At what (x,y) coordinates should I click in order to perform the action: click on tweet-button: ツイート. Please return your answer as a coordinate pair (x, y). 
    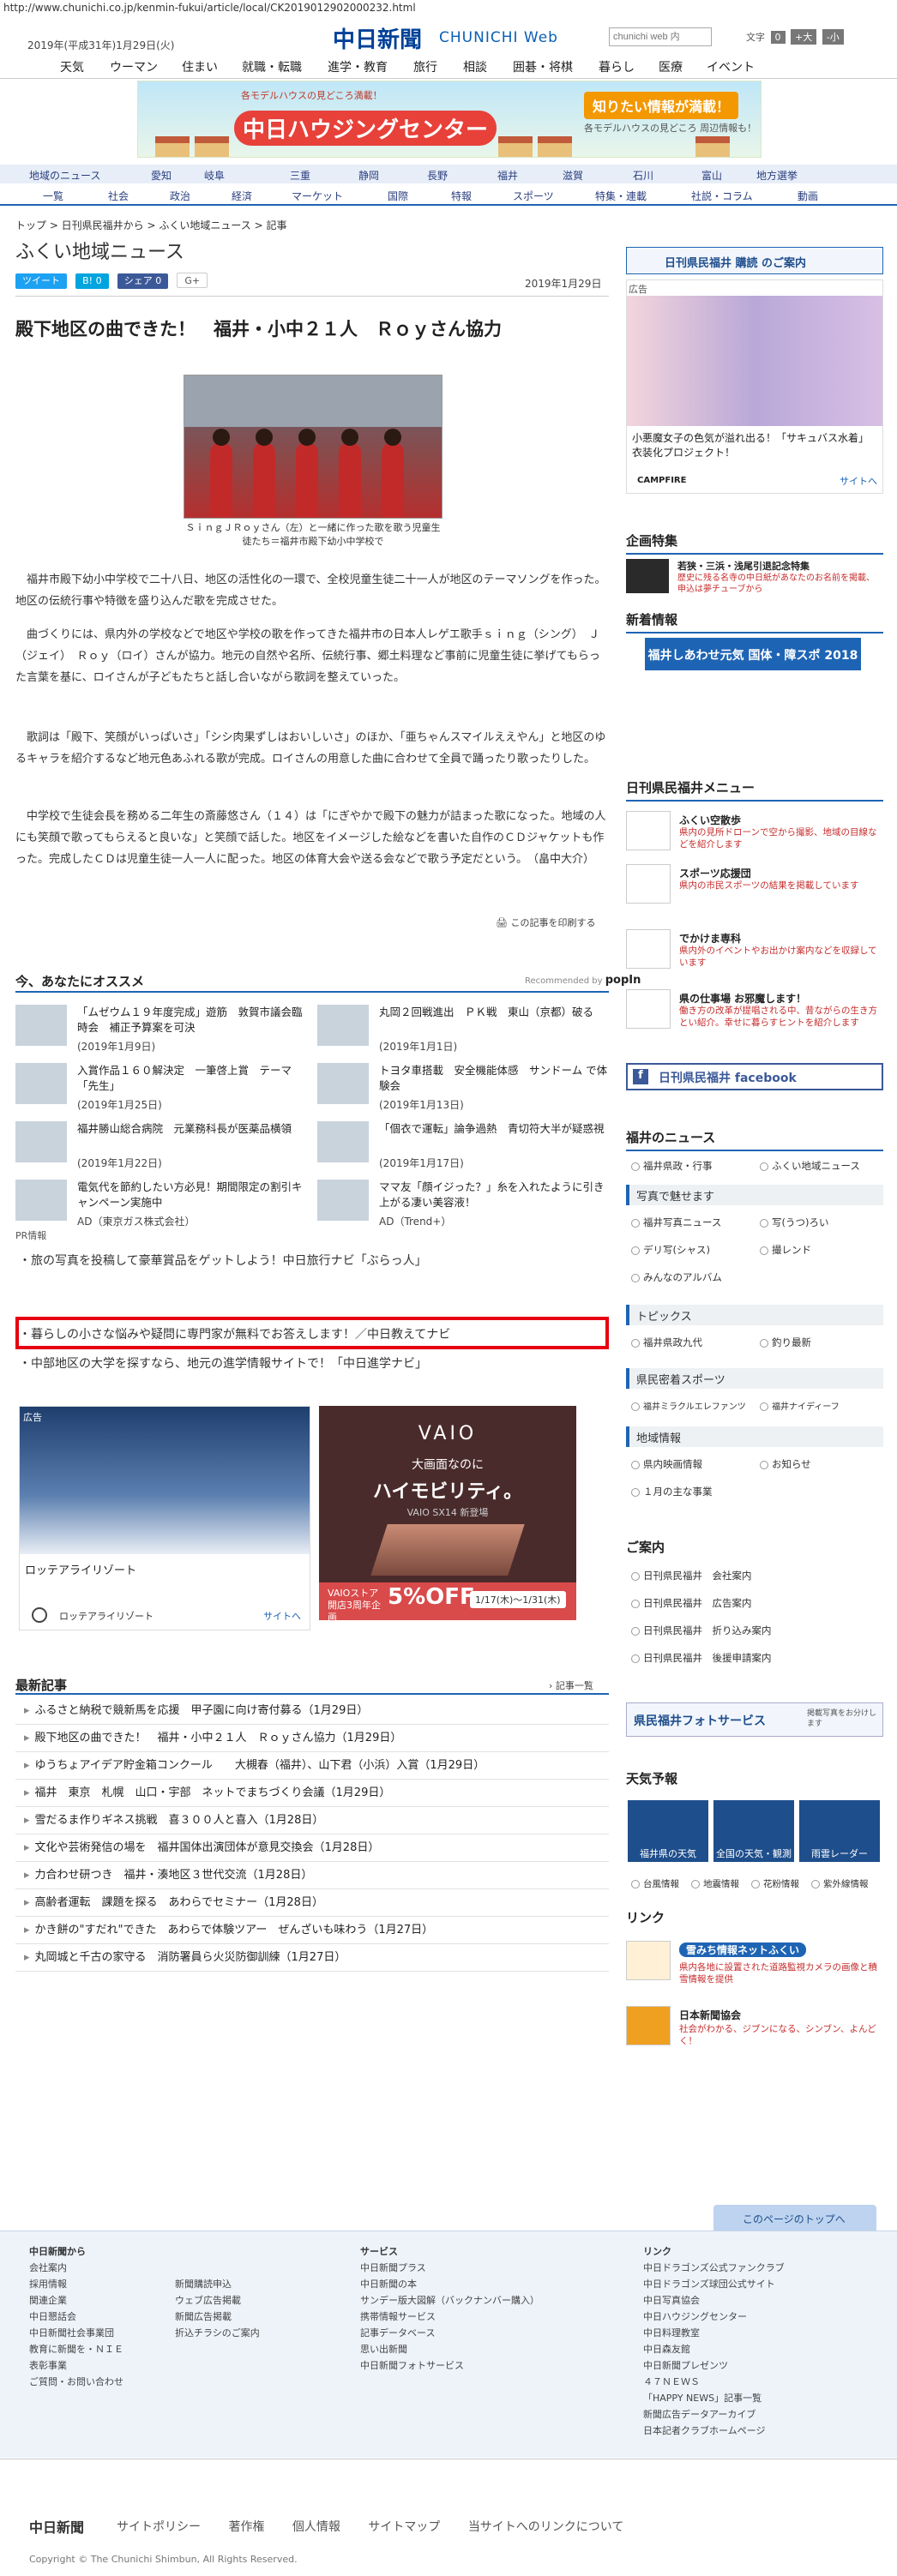
    Looking at the image, I should click on (41, 281).